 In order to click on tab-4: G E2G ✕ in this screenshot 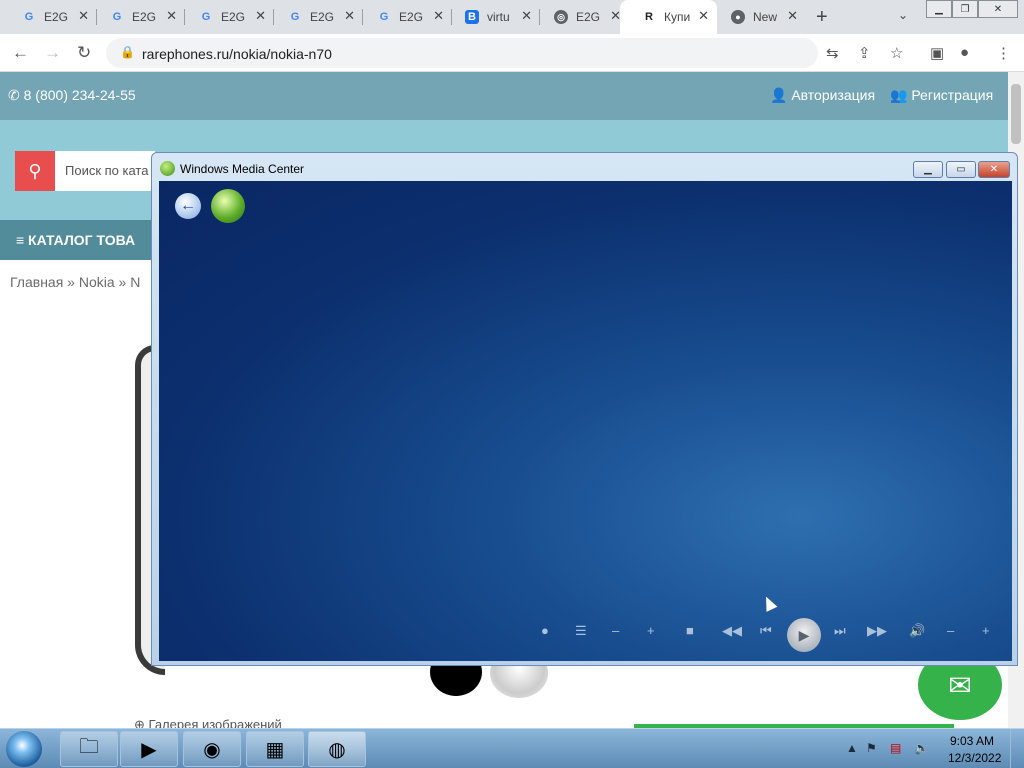, I will do `click(314, 17)`.